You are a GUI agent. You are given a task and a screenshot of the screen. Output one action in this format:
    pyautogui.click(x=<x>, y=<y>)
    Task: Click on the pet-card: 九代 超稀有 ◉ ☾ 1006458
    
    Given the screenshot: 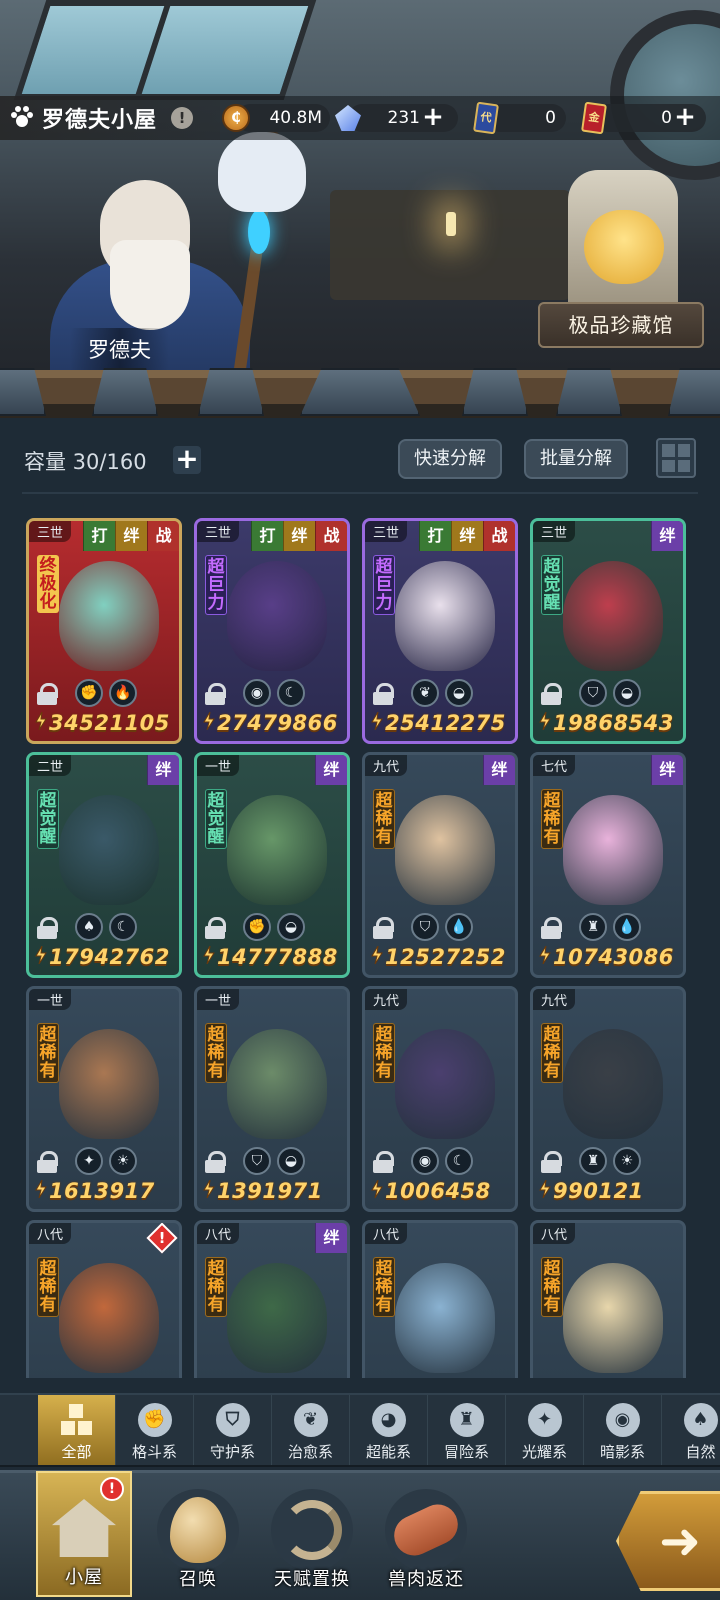 What is the action you would take?
    pyautogui.click(x=440, y=1099)
    